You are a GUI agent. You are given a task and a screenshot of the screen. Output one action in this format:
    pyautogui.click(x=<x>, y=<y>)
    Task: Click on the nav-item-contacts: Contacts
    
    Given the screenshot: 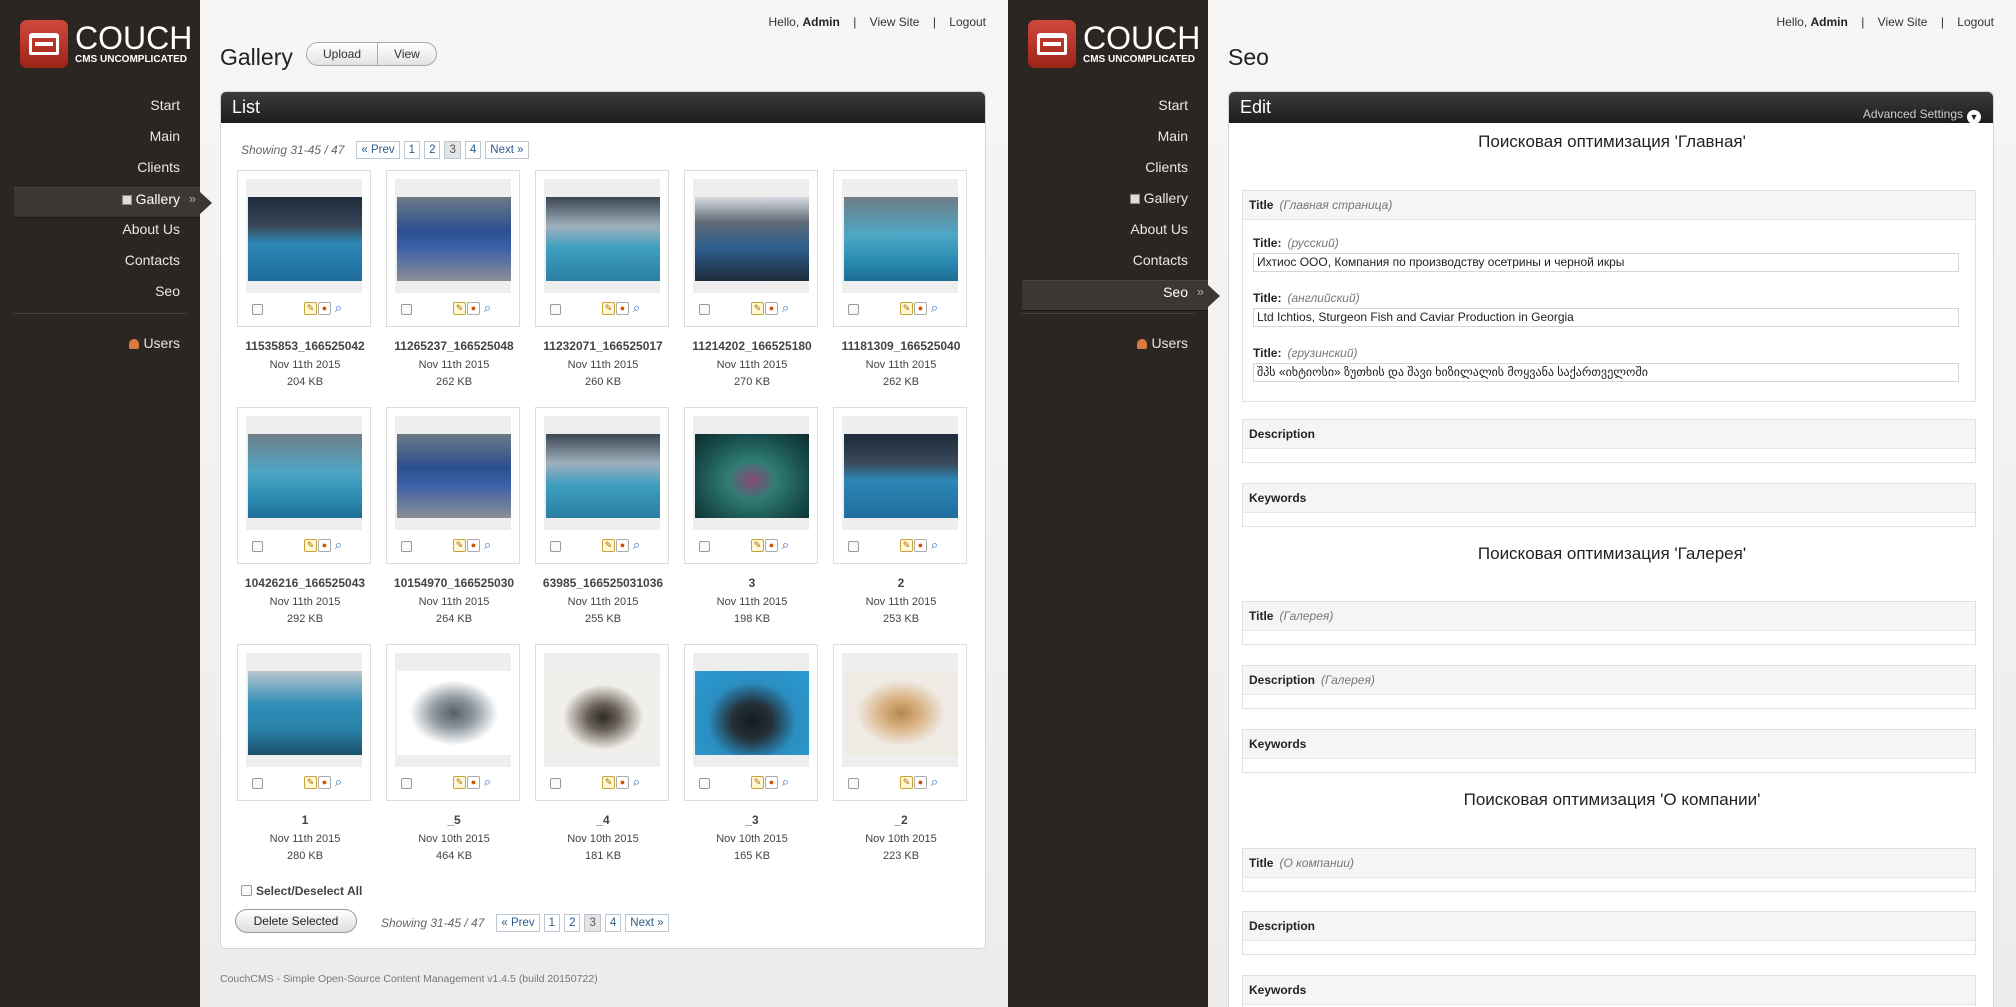 What is the action you would take?
    pyautogui.click(x=1108, y=264)
    